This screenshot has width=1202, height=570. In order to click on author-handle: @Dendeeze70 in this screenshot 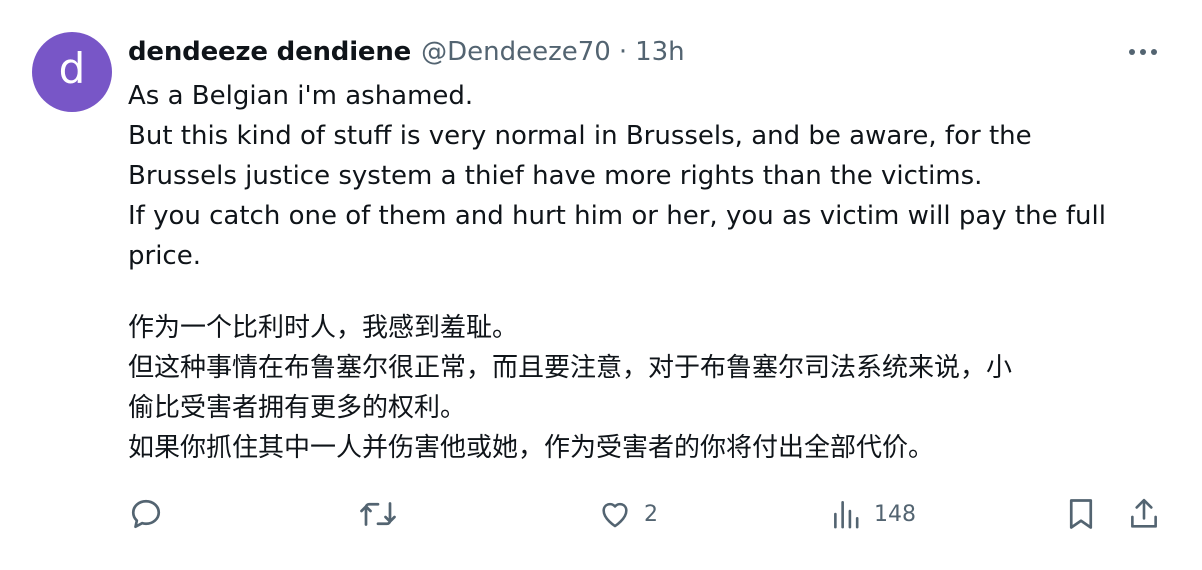, I will do `click(516, 52)`.